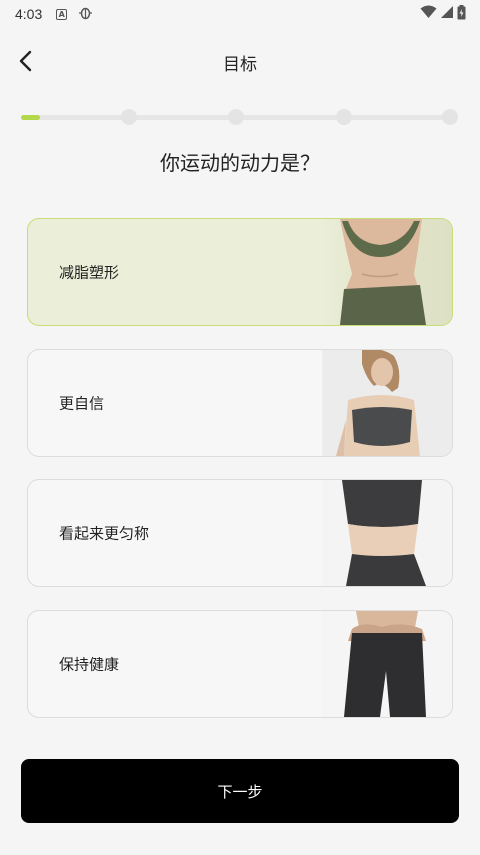 The width and height of the screenshot is (480, 855). I want to click on battery-charging-icon, so click(461, 14).